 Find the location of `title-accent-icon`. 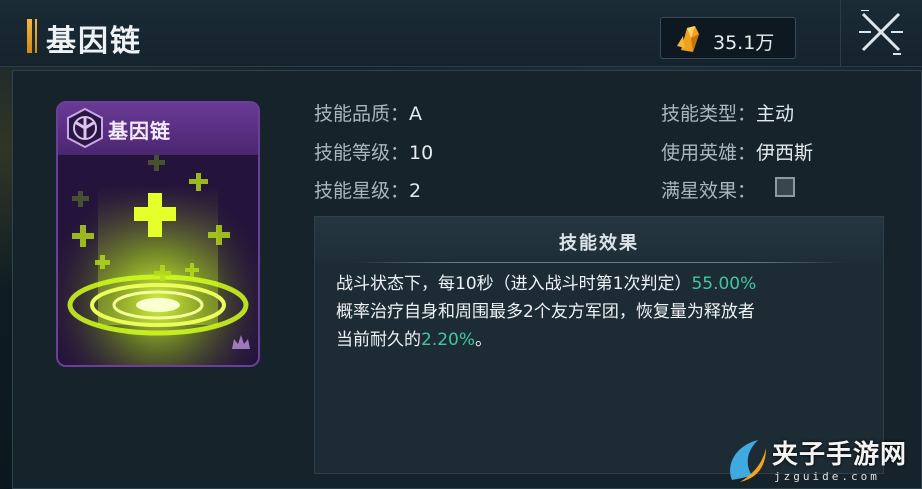

title-accent-icon is located at coordinates (32, 36).